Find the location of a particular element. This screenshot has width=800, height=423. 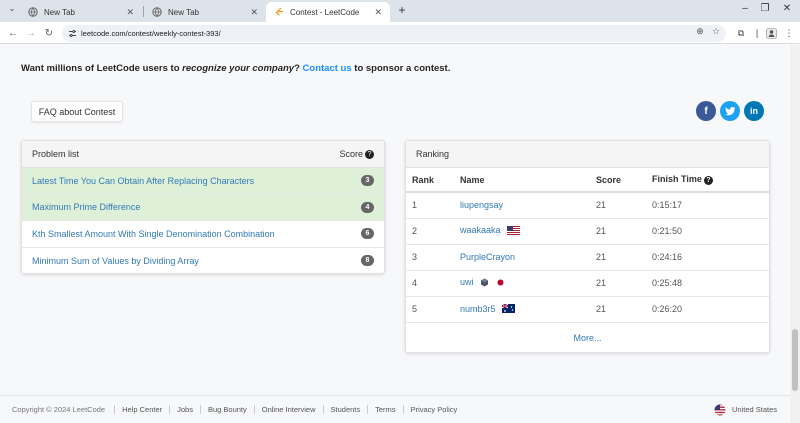

forward-arrow-icon: → is located at coordinates (31, 33).